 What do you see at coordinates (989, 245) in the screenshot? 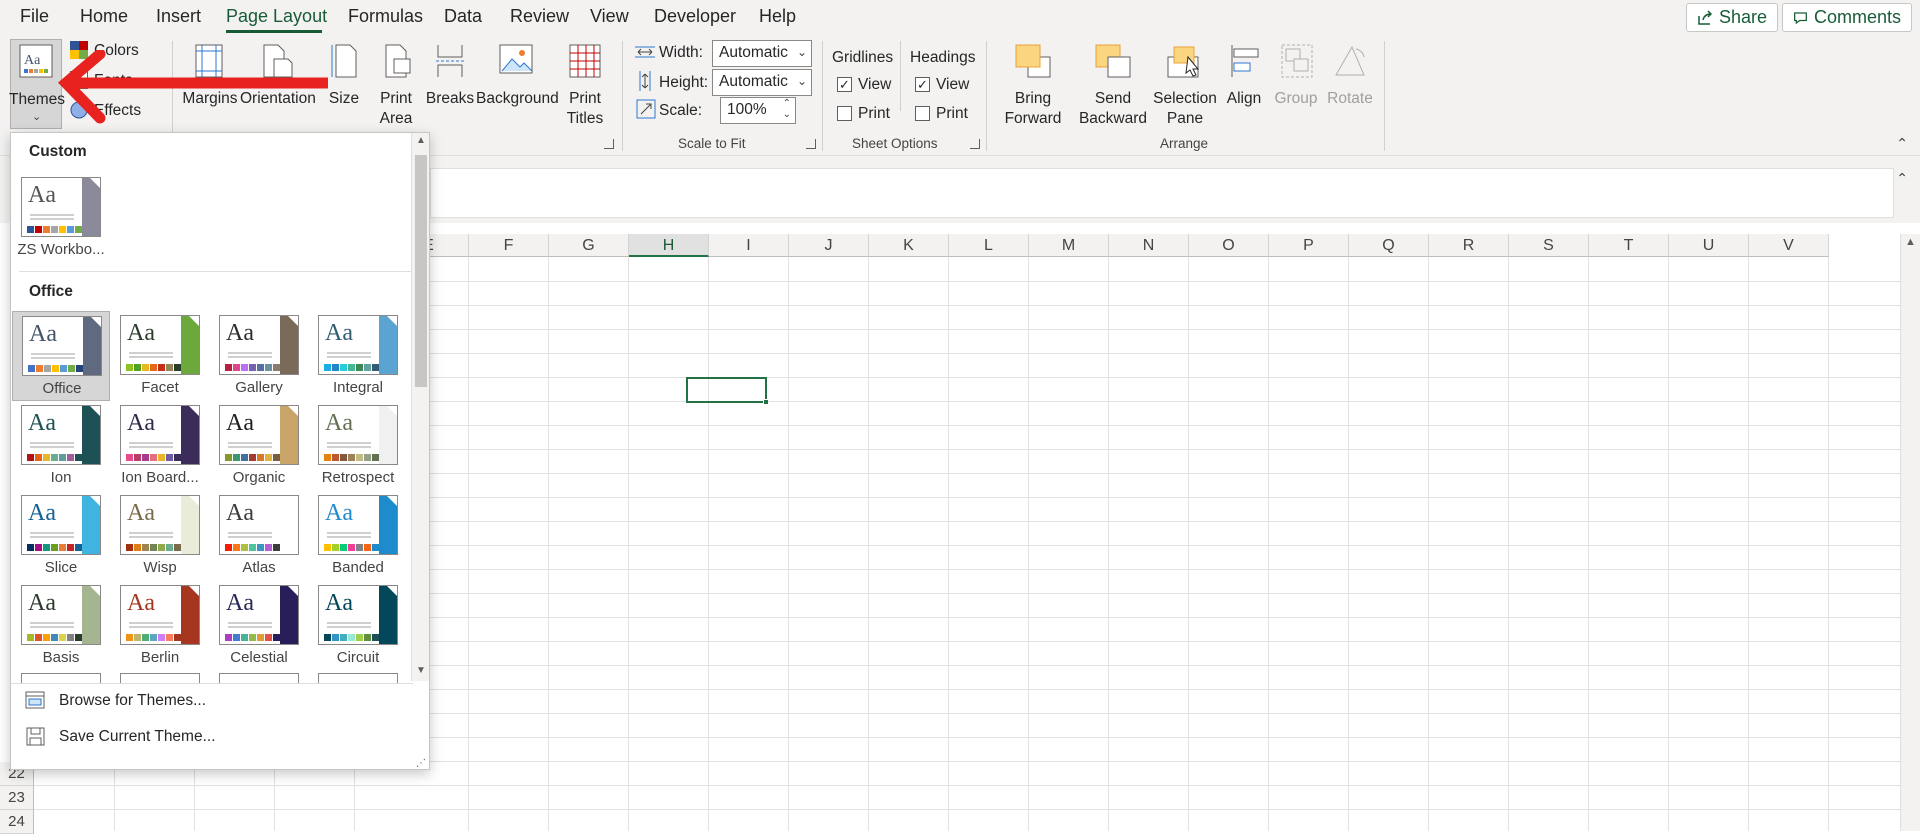
I see `column-header: L` at bounding box center [989, 245].